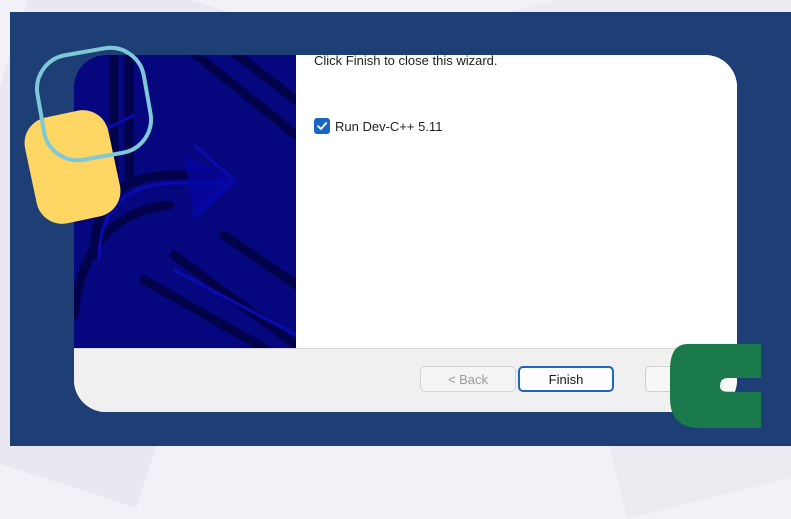 The height and width of the screenshot is (519, 791). What do you see at coordinates (388, 126) in the screenshot?
I see `run-checkbox-label: Run Dev-C++ 5.11` at bounding box center [388, 126].